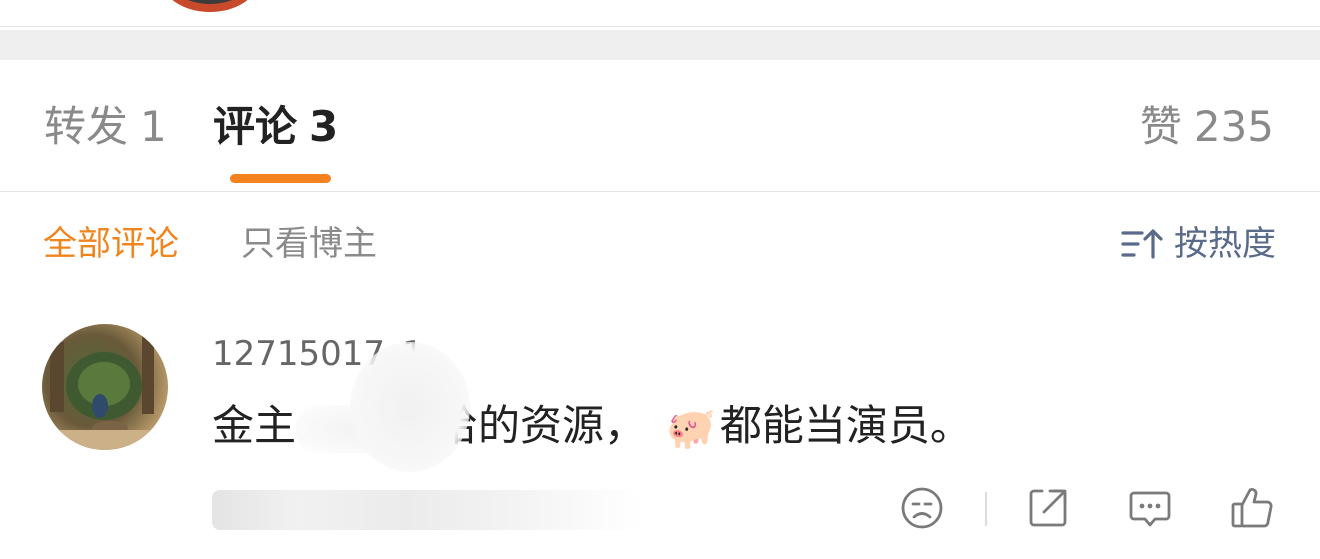 Image resolution: width=1320 pixels, height=559 pixels. Describe the element at coordinates (986, 509) in the screenshot. I see `action-divider` at that location.